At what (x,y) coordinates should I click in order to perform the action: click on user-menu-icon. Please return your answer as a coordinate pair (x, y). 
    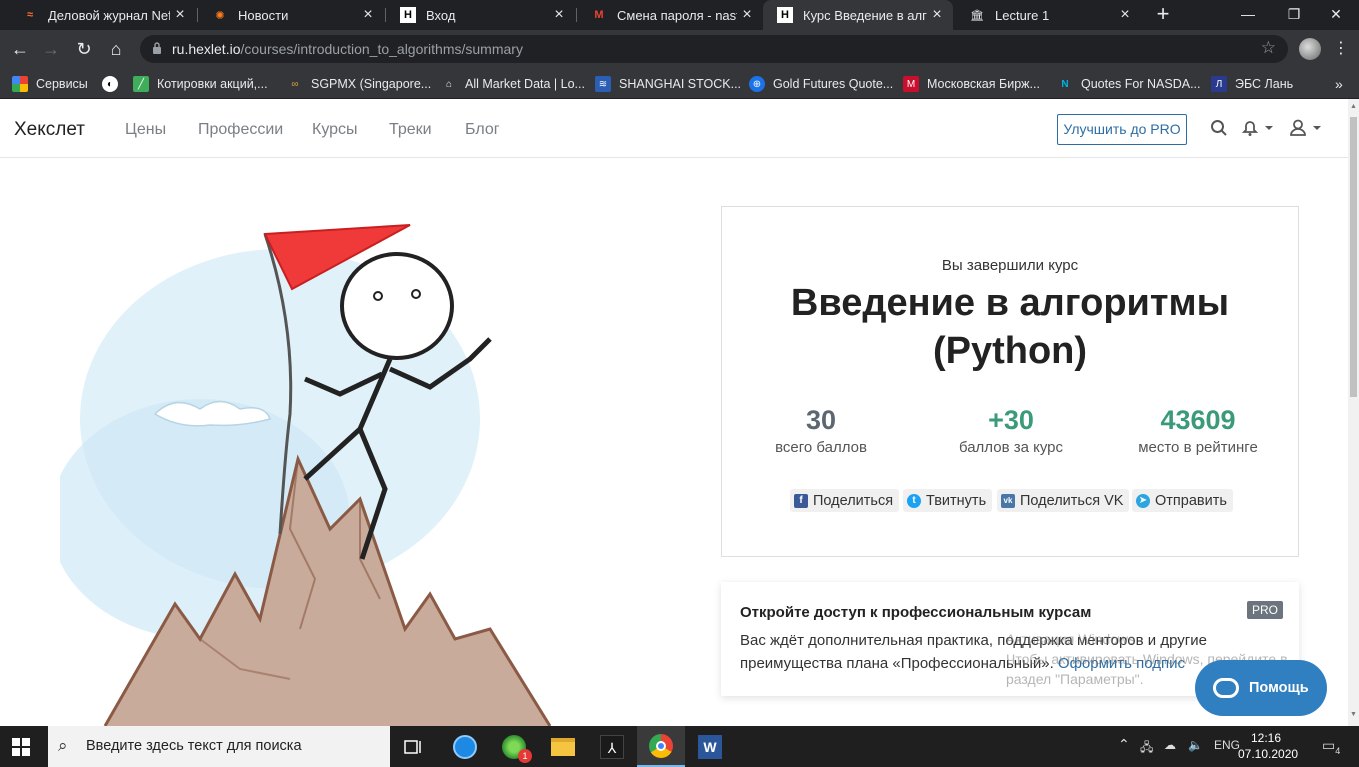
    Looking at the image, I should click on (1307, 128).